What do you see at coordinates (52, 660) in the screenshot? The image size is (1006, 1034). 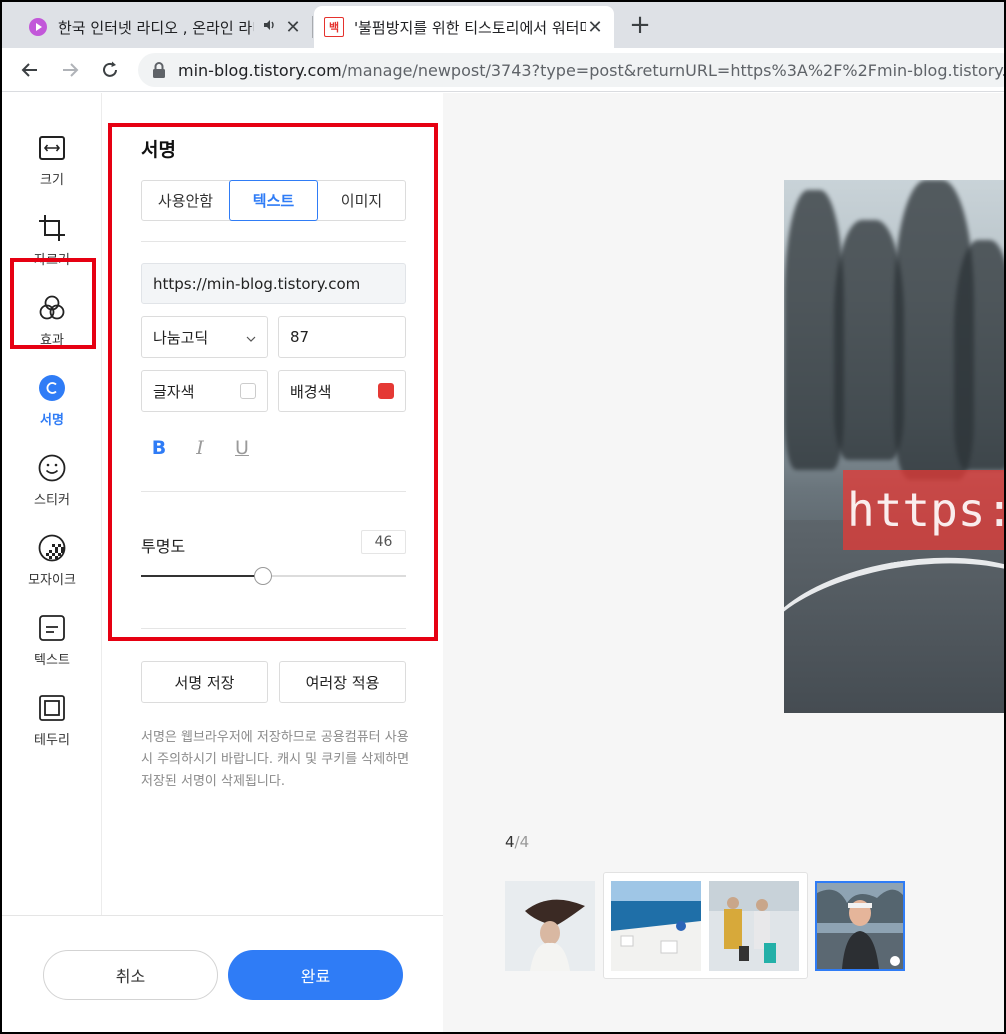 I see `rail-label: 텍스트` at bounding box center [52, 660].